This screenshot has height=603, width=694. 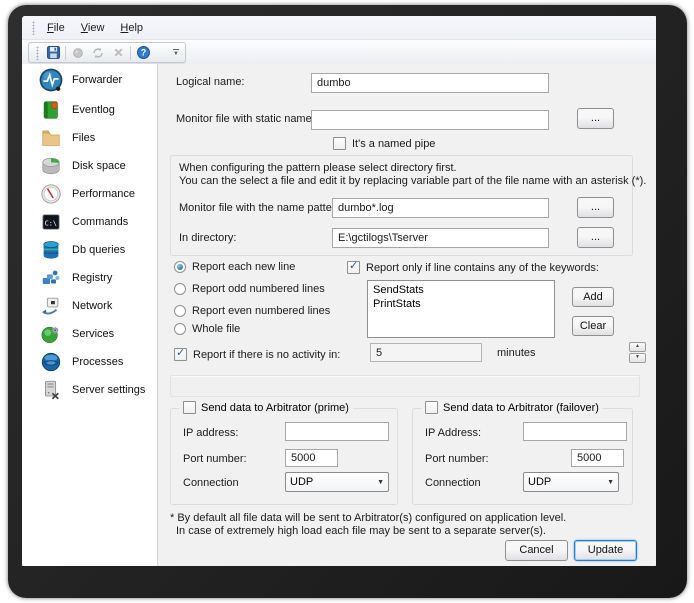 What do you see at coordinates (540, 482) in the screenshot?
I see `failover-connection-value: UDP` at bounding box center [540, 482].